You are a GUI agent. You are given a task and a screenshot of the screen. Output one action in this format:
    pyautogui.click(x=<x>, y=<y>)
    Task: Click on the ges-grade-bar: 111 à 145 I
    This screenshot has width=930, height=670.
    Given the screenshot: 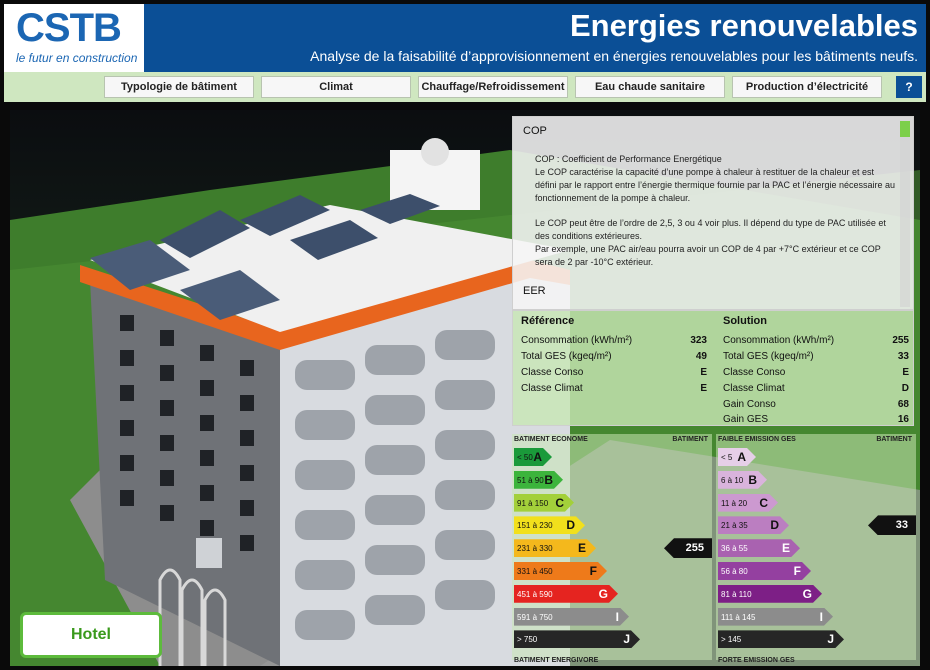 What is the action you would take?
    pyautogui.click(x=775, y=617)
    